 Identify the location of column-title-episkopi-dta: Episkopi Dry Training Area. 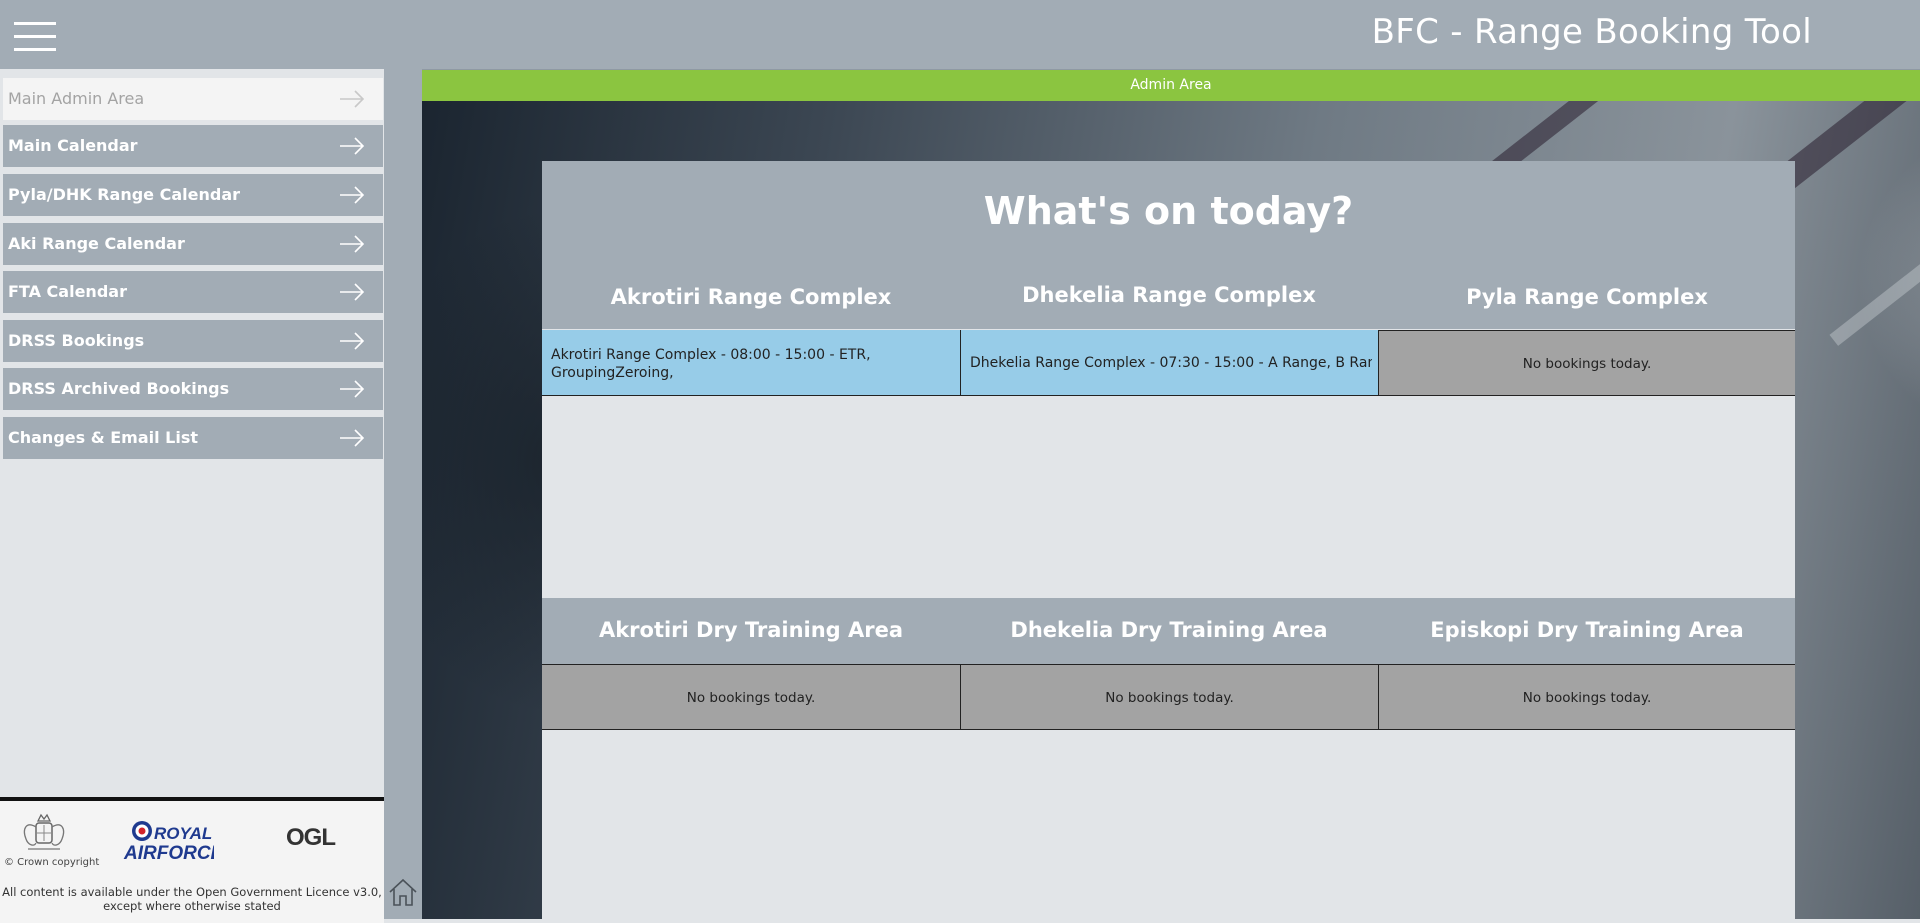
(1587, 630).